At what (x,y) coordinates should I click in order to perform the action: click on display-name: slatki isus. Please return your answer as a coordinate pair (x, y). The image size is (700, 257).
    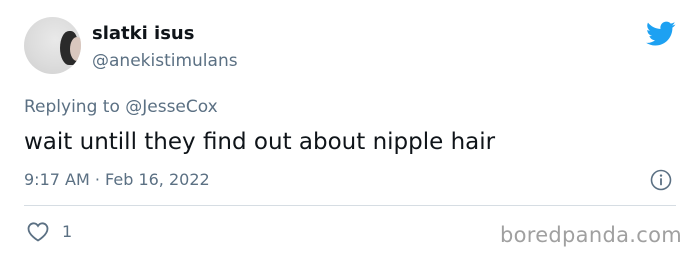
    Looking at the image, I should click on (143, 34).